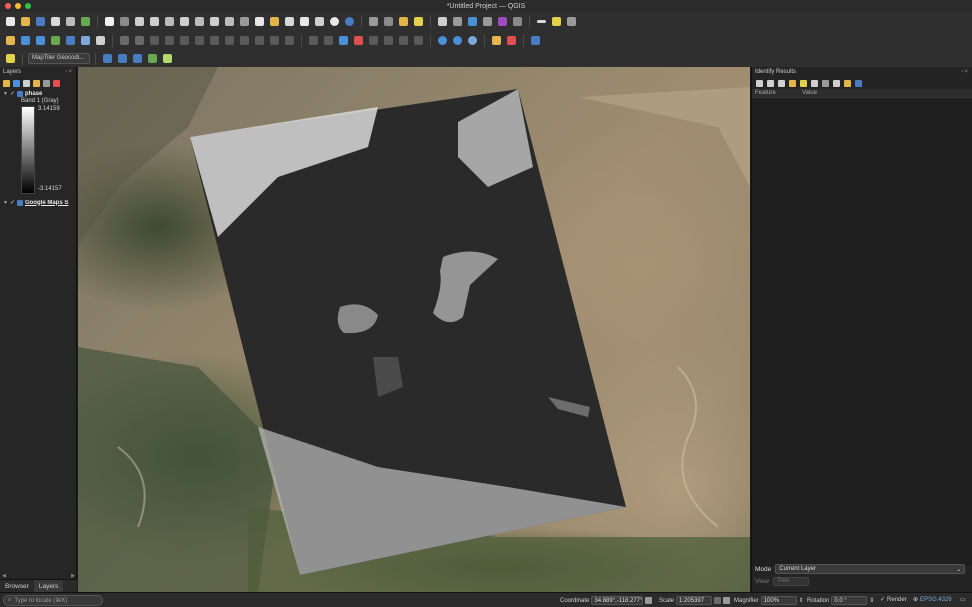  I want to click on refresh-icon, so click(349, 21).